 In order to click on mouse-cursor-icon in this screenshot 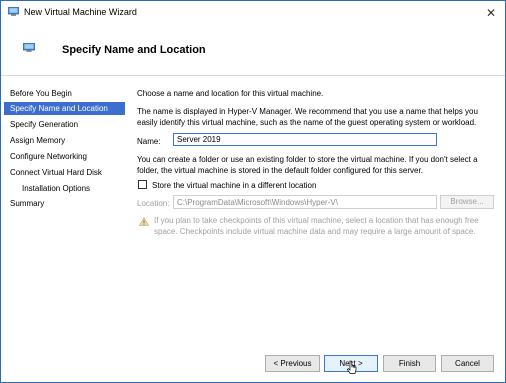, I will do `click(352, 367)`.